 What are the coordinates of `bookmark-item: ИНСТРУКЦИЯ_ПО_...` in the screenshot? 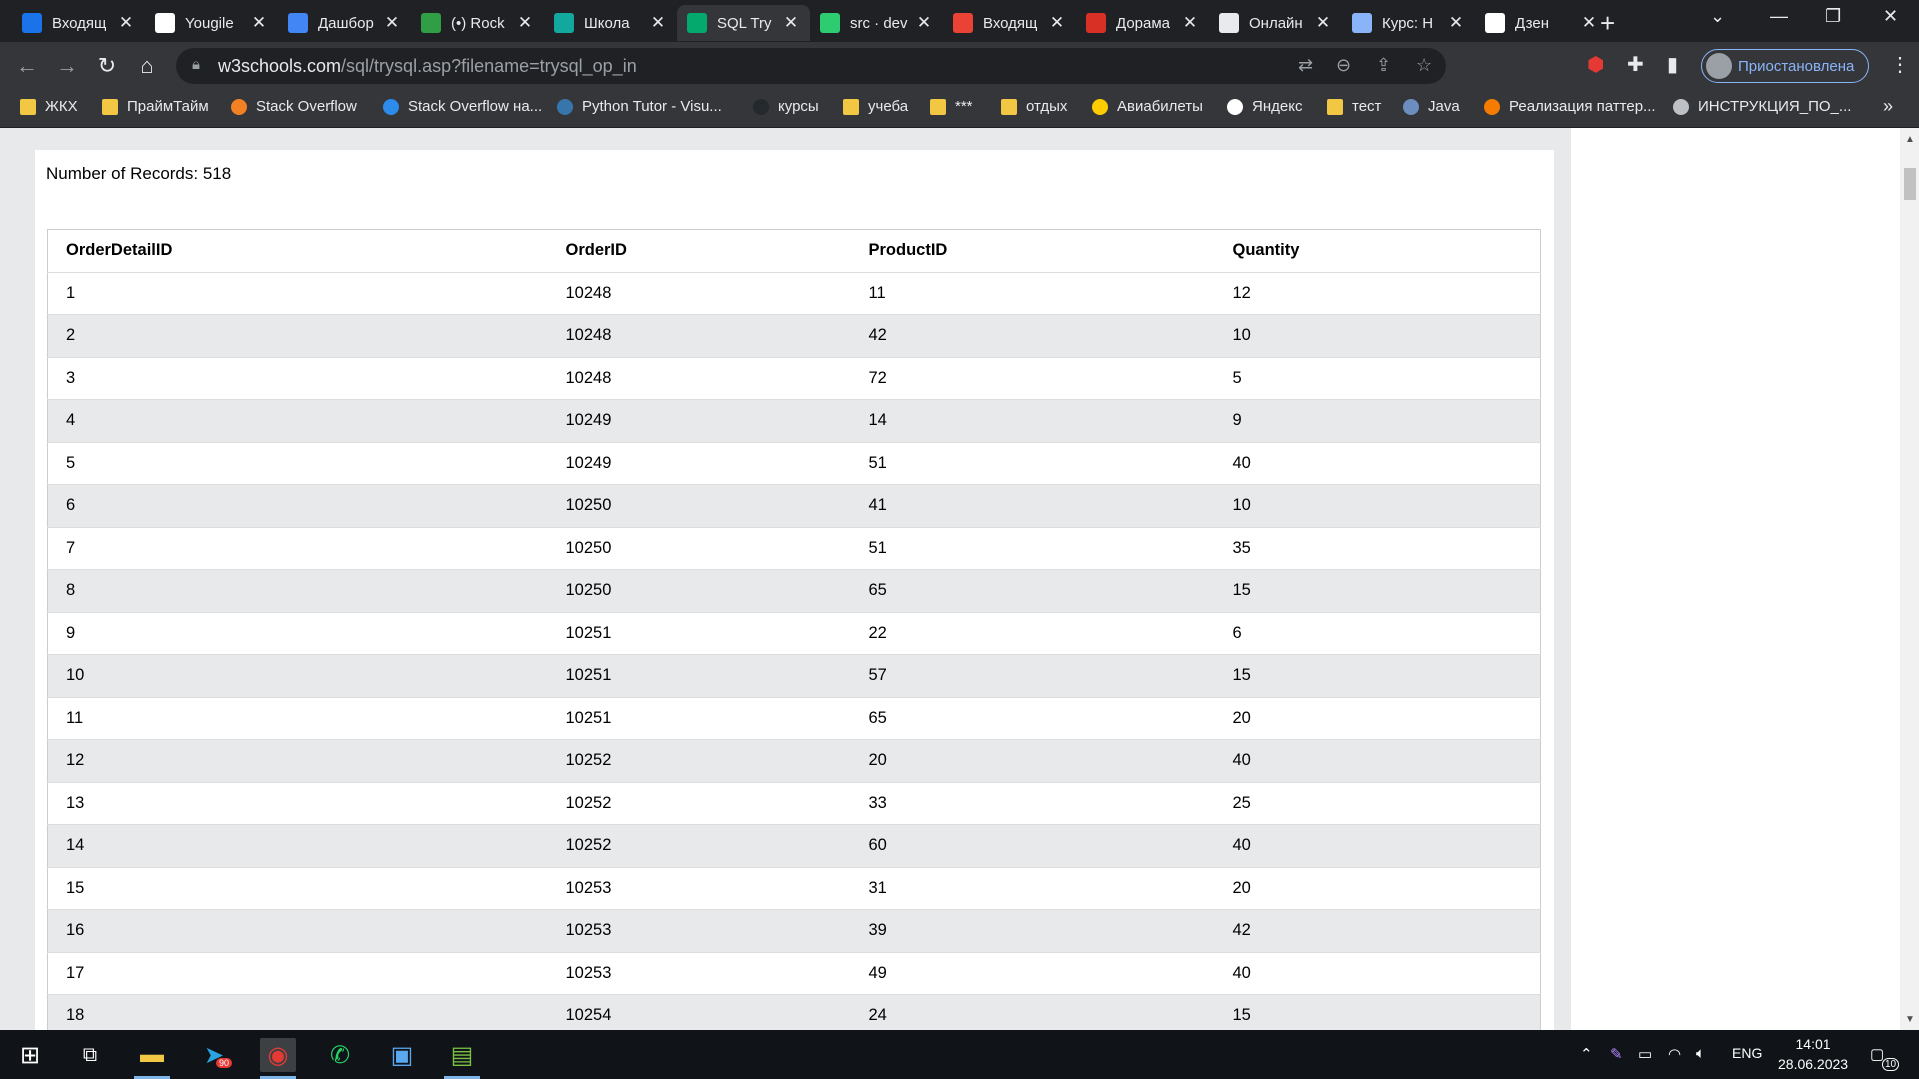 It's located at (1762, 106).